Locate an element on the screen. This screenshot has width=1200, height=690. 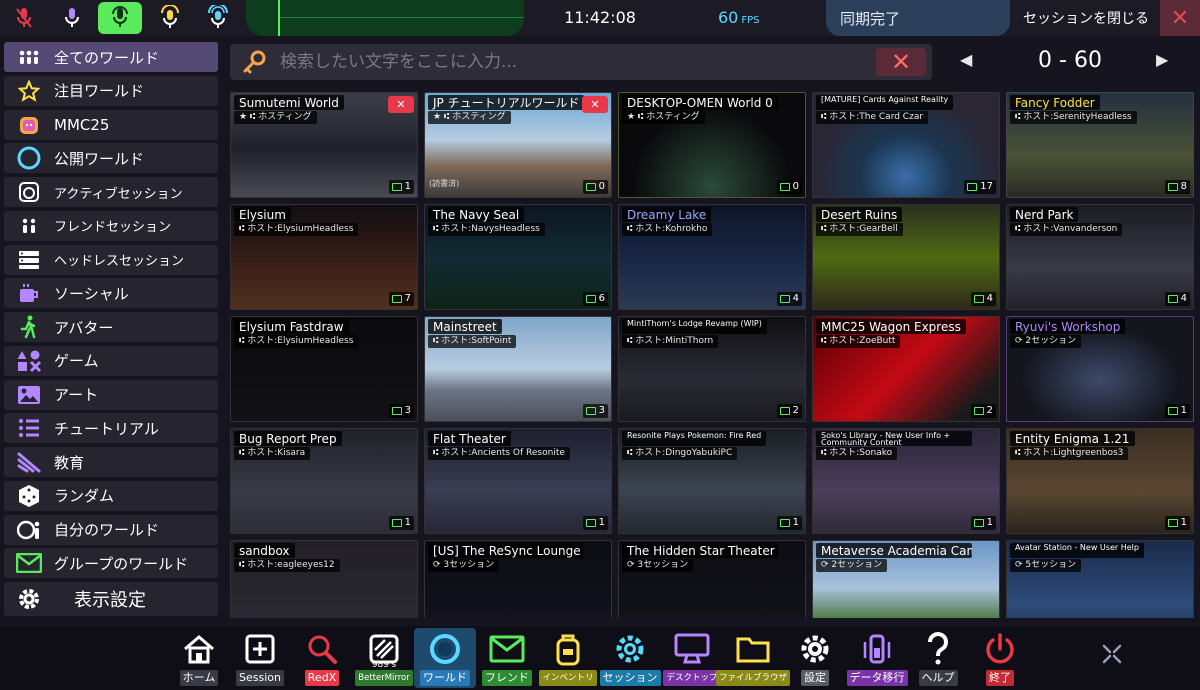
mic-broadcast-button is located at coordinates (218, 18).